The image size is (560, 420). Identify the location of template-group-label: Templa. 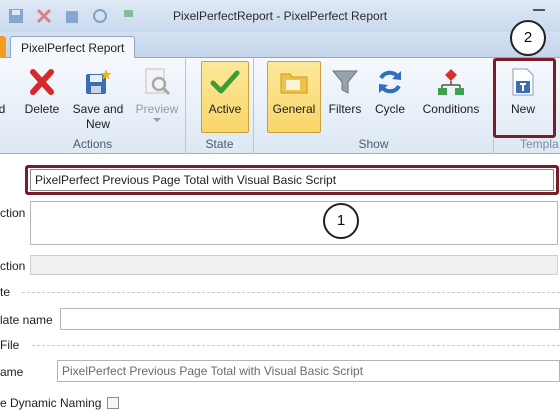
(539, 144).